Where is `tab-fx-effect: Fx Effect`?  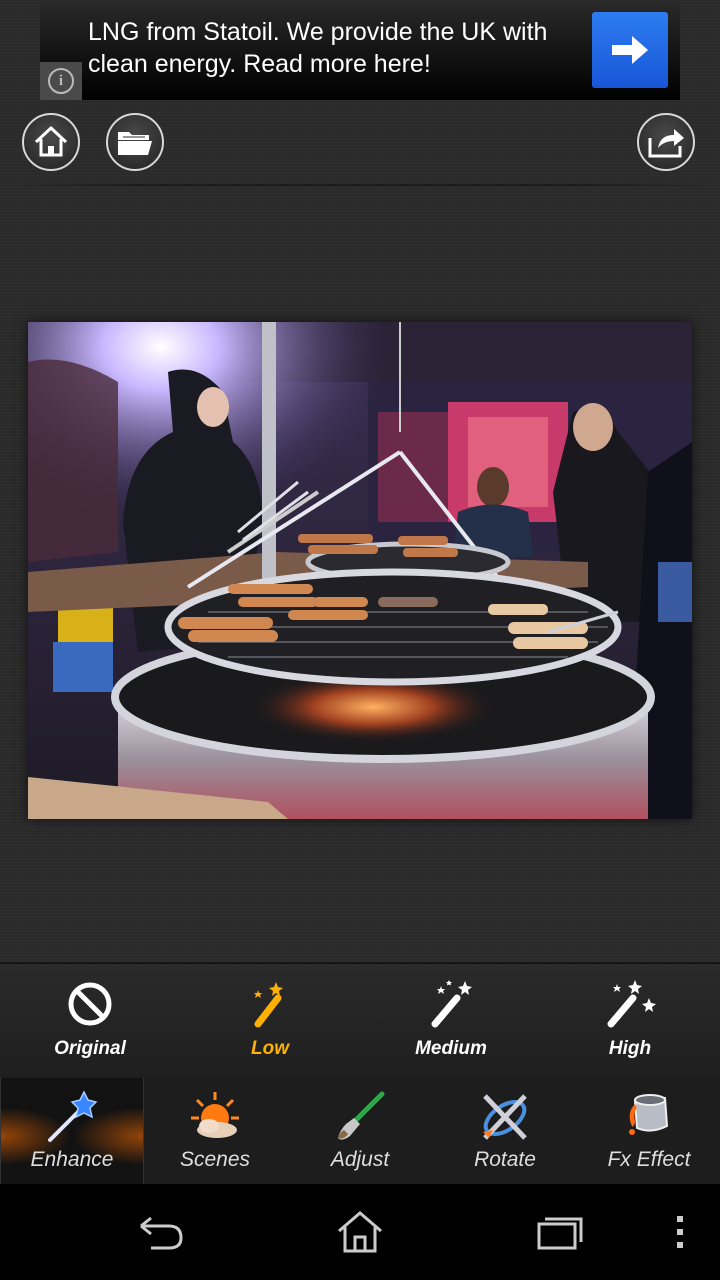
tab-fx-effect: Fx Effect is located at coordinates (649, 1131).